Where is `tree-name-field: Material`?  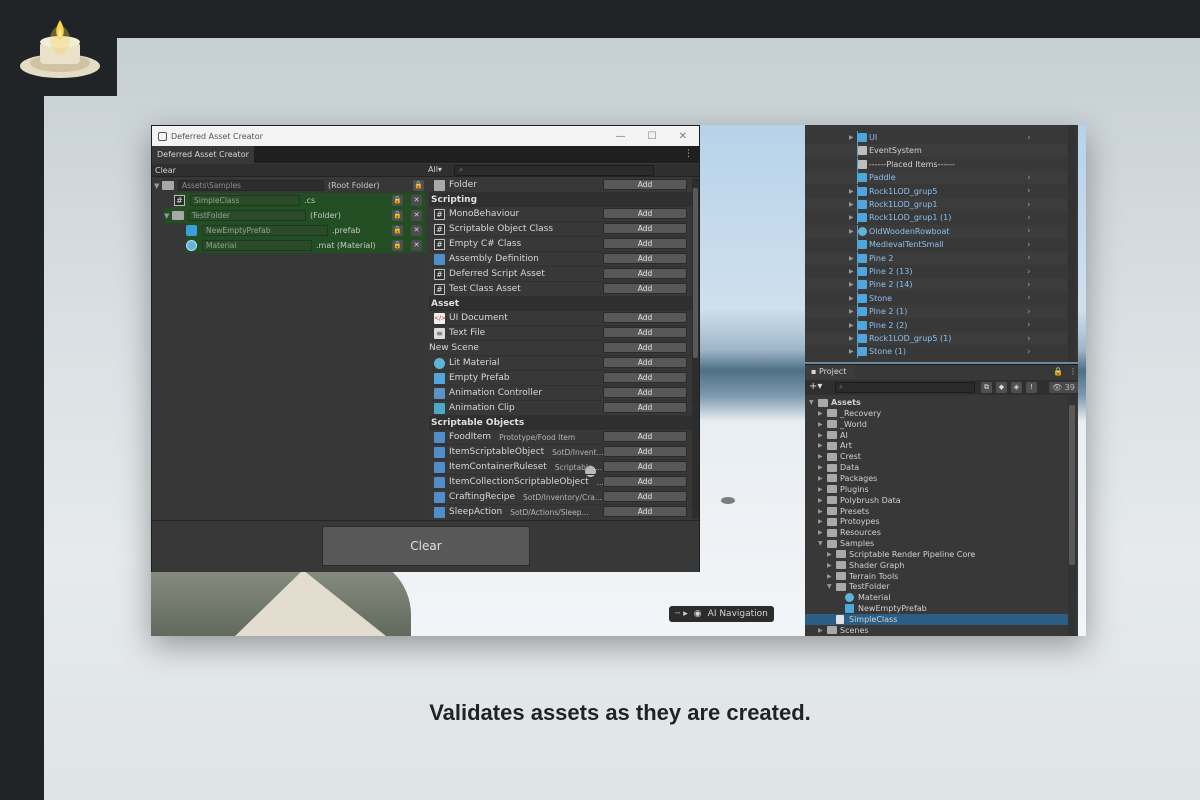 tree-name-field: Material is located at coordinates (257, 245).